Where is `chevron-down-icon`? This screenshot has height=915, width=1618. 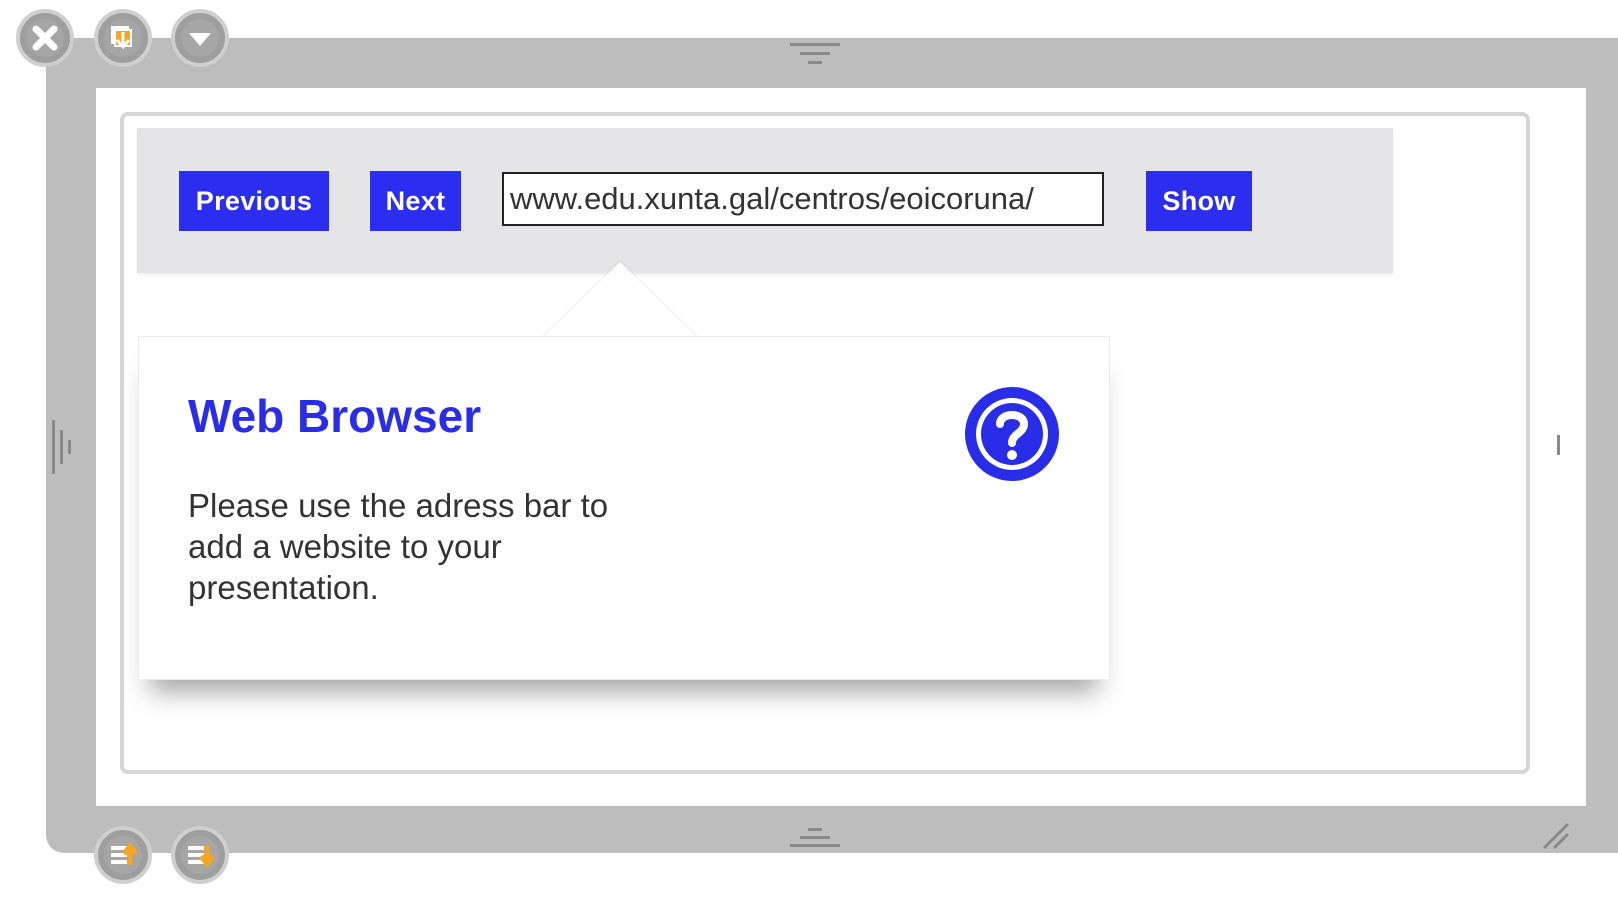
chevron-down-icon is located at coordinates (200, 38).